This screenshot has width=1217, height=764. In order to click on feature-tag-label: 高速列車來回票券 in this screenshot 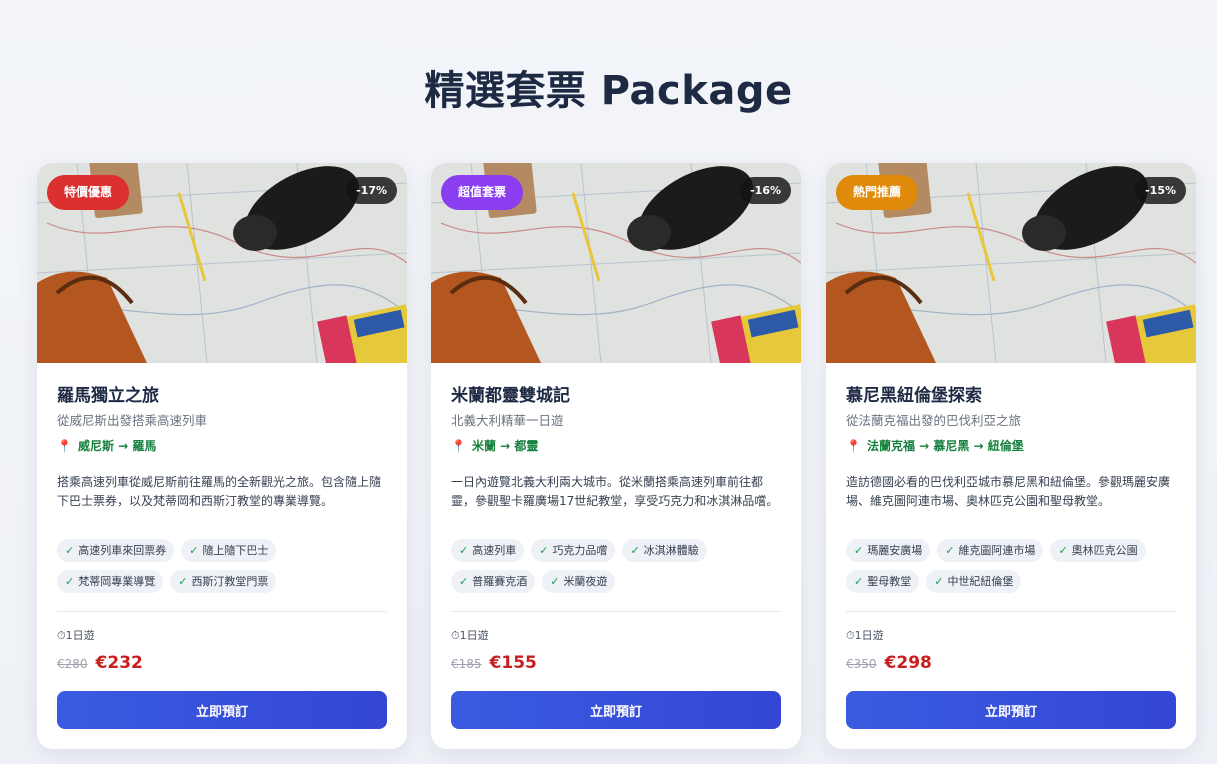, I will do `click(122, 550)`.